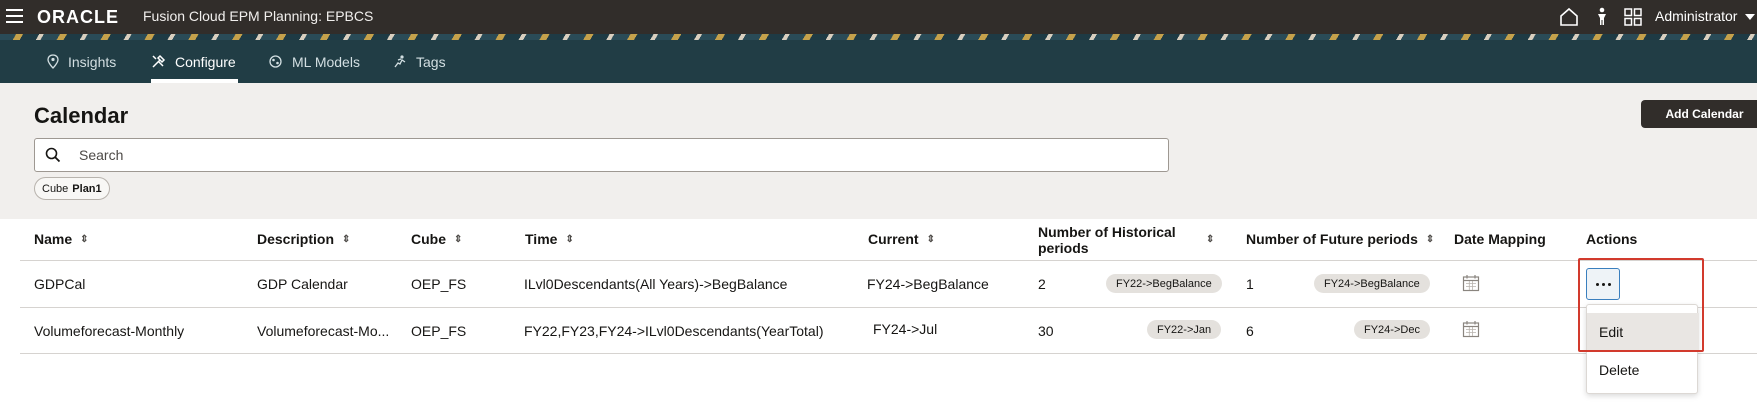 Image resolution: width=1757 pixels, height=411 pixels. Describe the element at coordinates (296, 239) in the screenshot. I see `column-label: Description` at that location.